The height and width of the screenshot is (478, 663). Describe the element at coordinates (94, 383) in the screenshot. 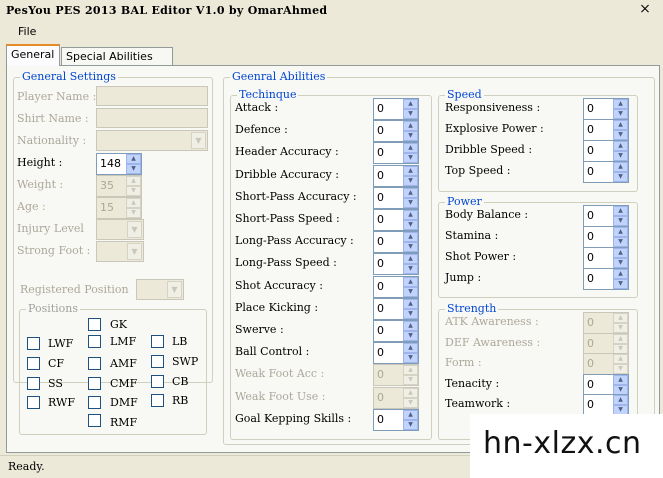

I see `checkbox-cmf` at that location.